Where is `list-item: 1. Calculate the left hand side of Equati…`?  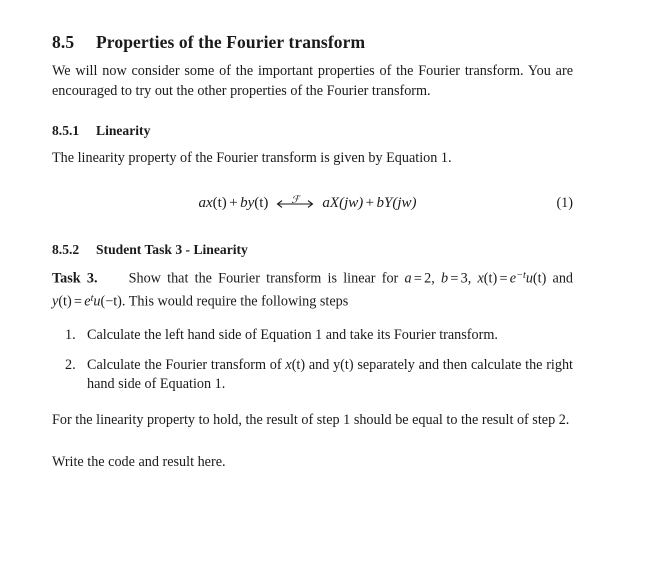 list-item: 1. Calculate the left hand side of Equati… is located at coordinates (312, 336).